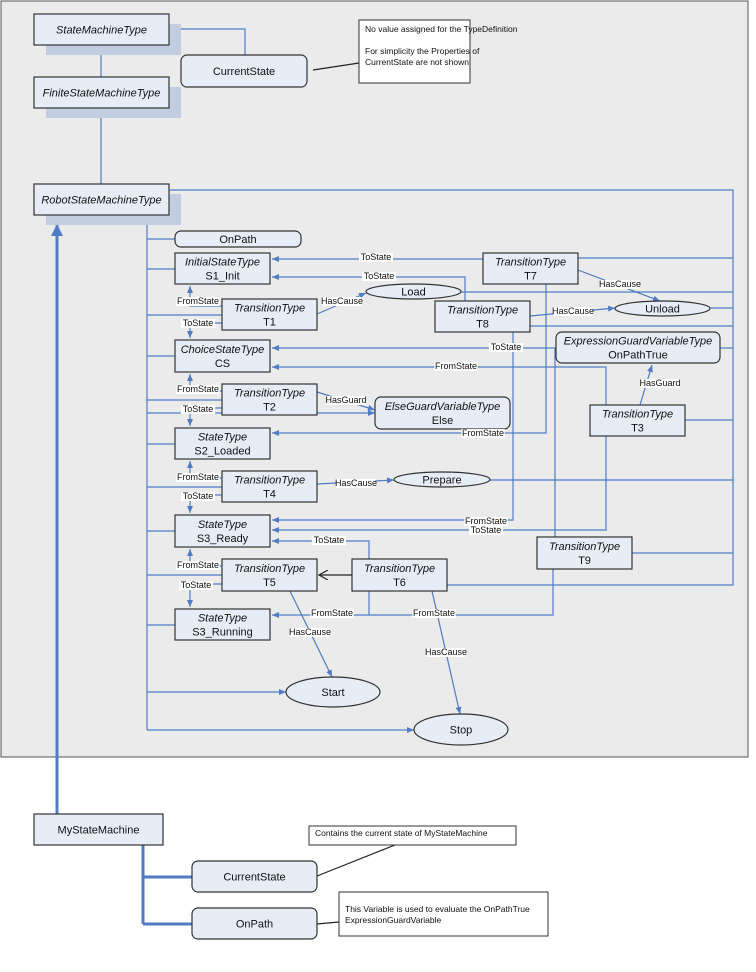 The width and height of the screenshot is (756, 972). I want to click on node-t3: TransitionType T3, so click(637, 420).